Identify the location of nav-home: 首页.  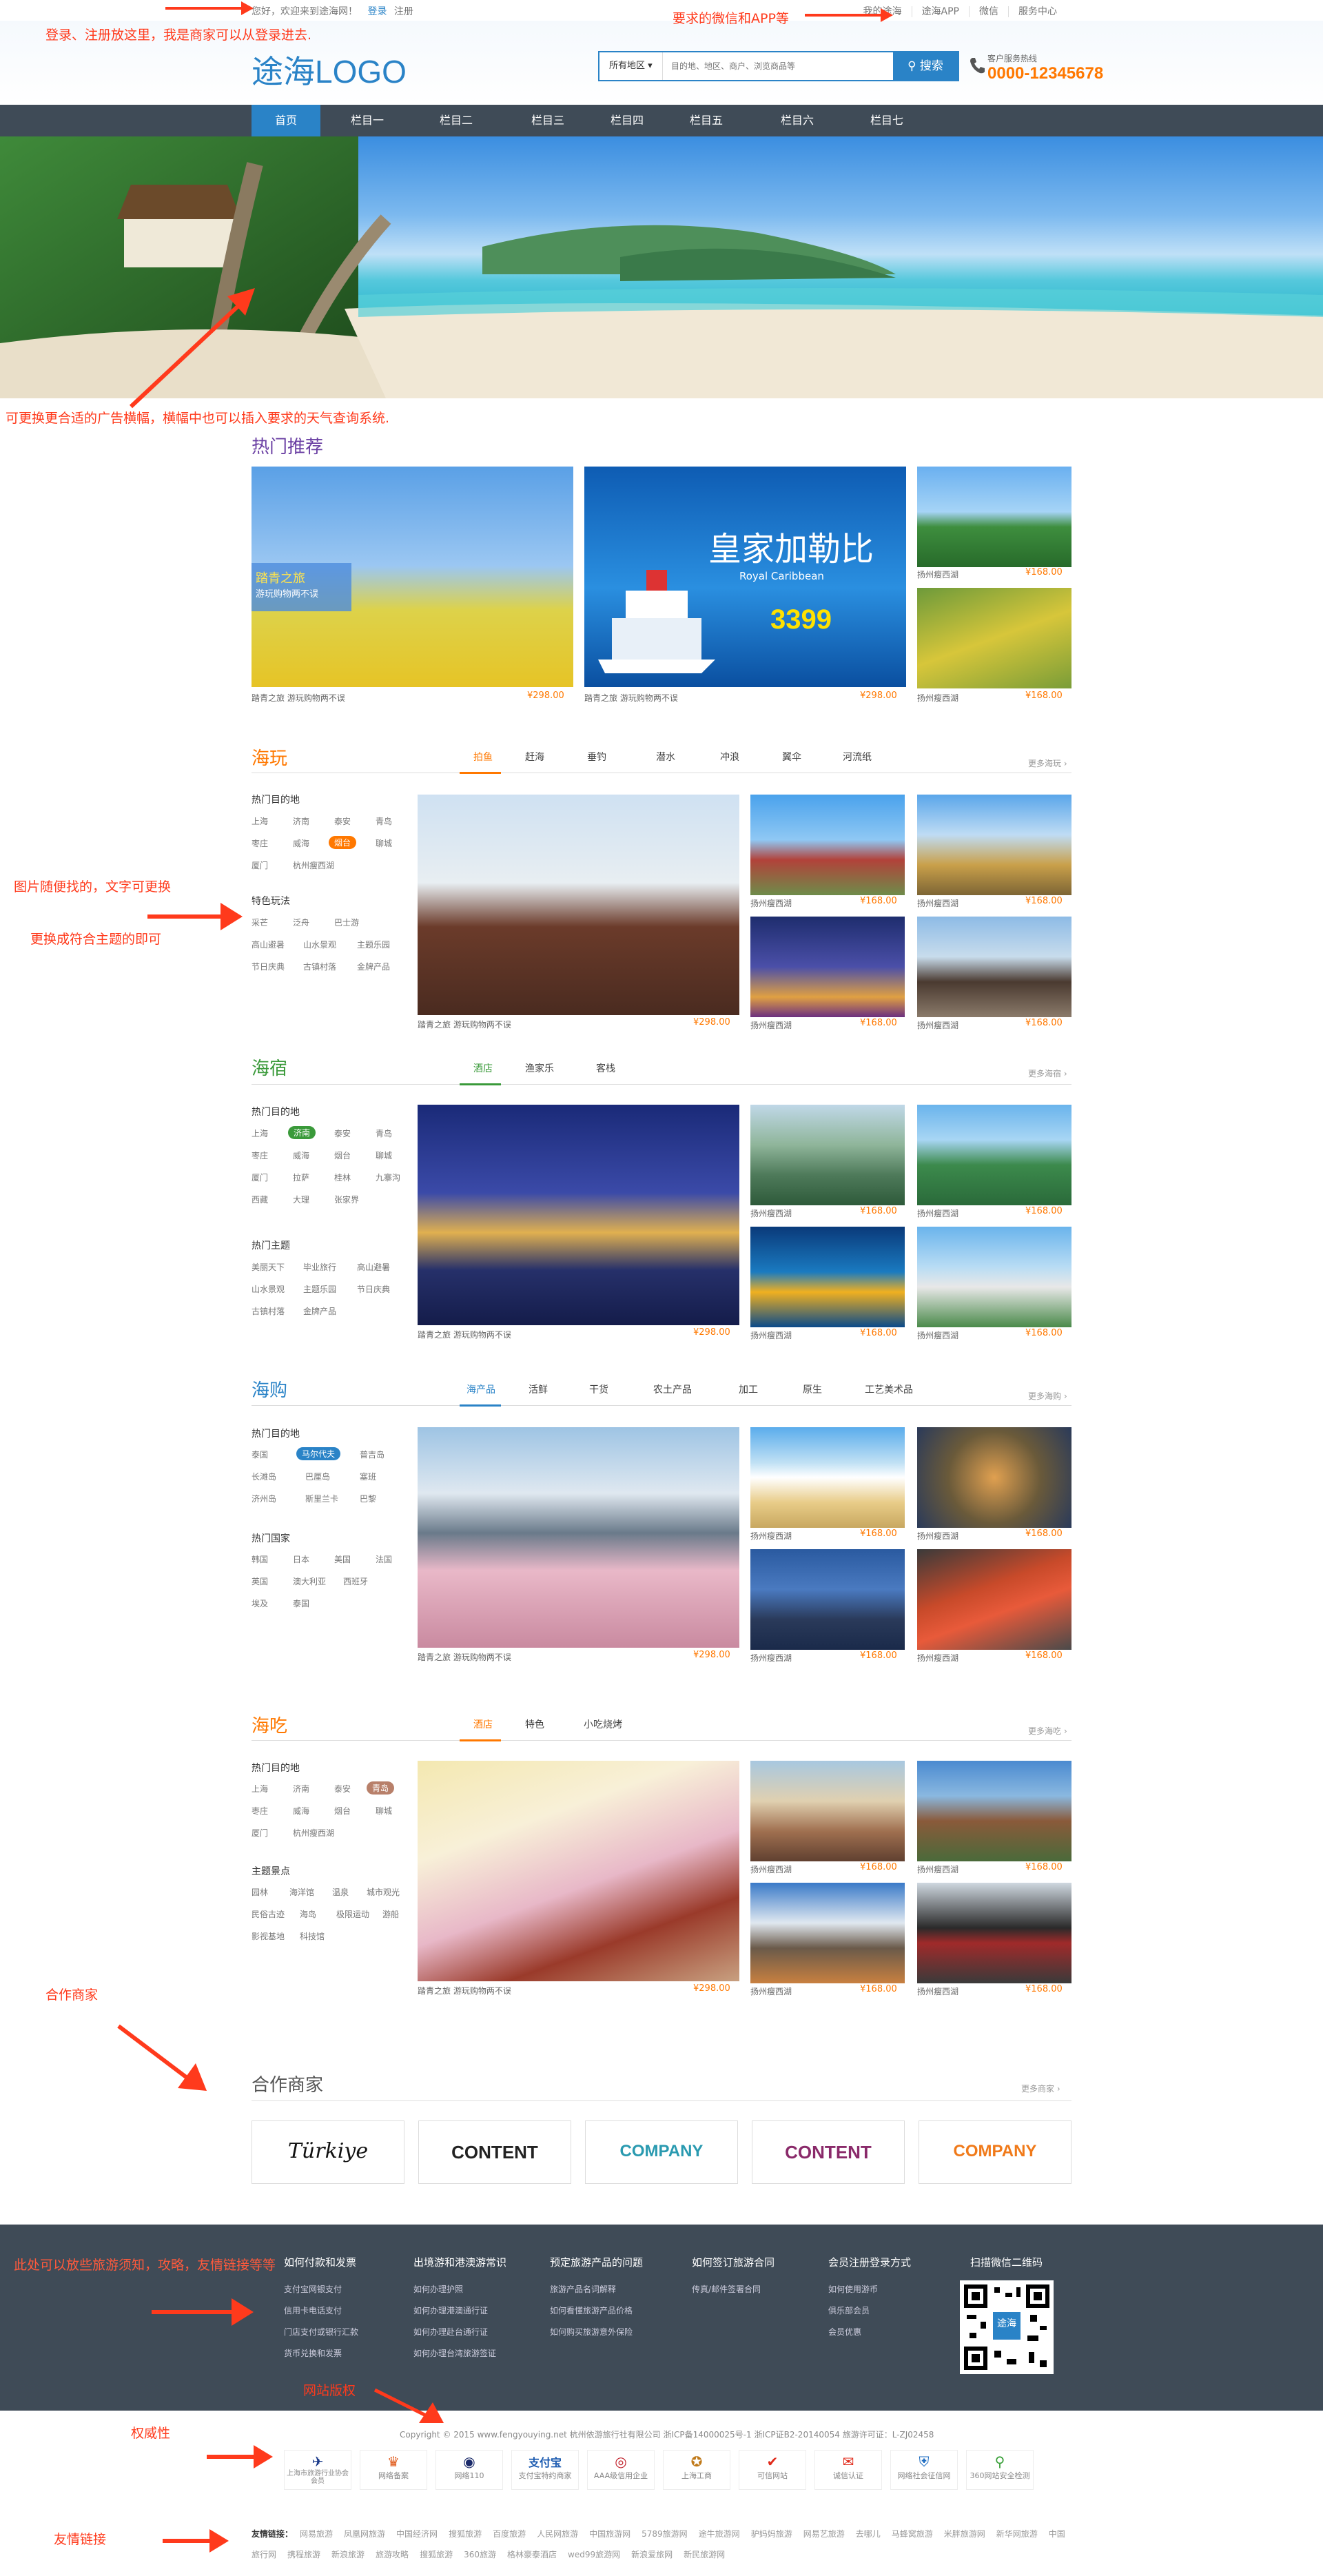
(286, 120).